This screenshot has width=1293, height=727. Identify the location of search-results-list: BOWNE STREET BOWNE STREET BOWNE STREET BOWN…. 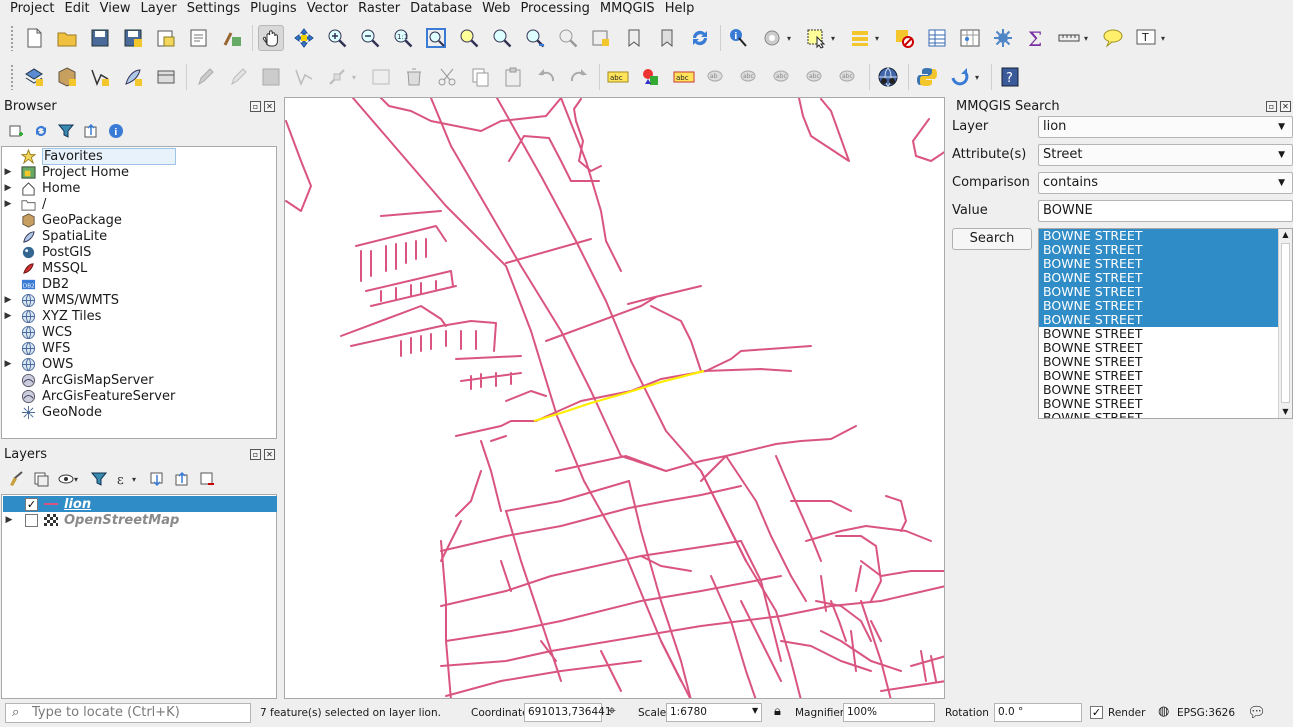
(1165, 323).